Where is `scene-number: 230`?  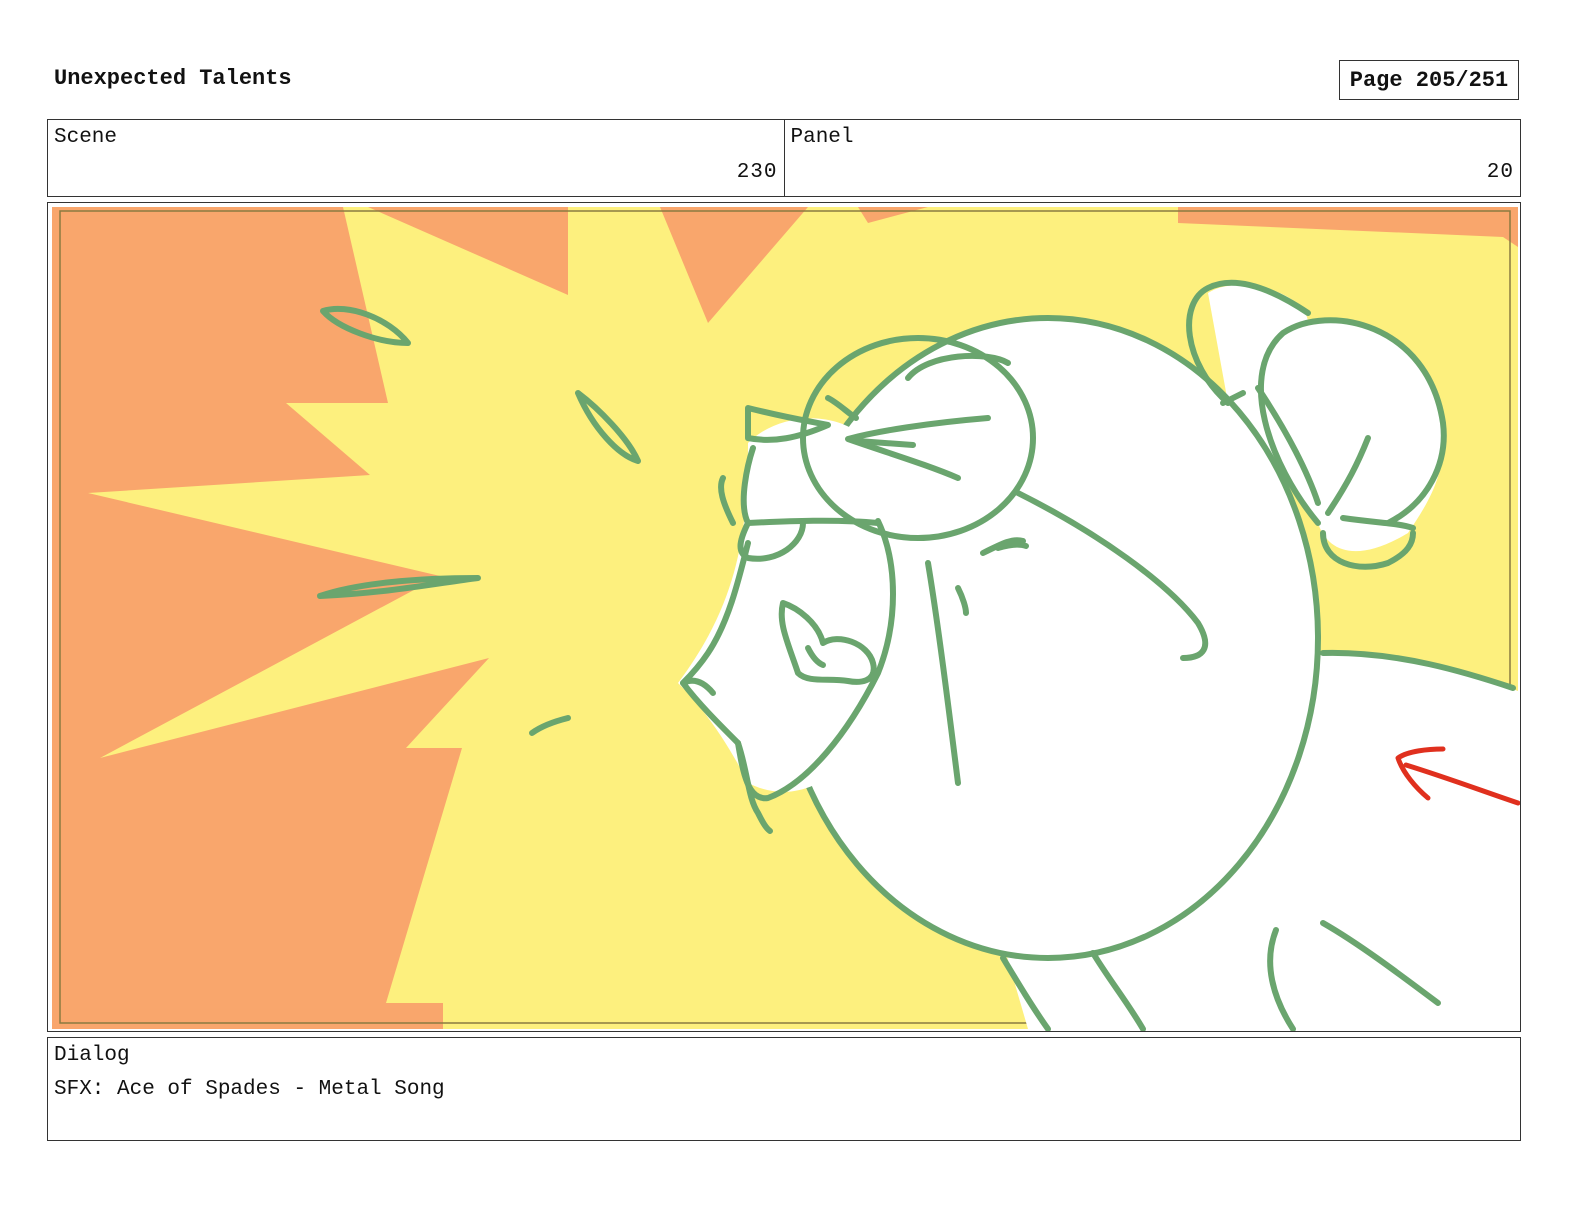
scene-number: 230 is located at coordinates (757, 172).